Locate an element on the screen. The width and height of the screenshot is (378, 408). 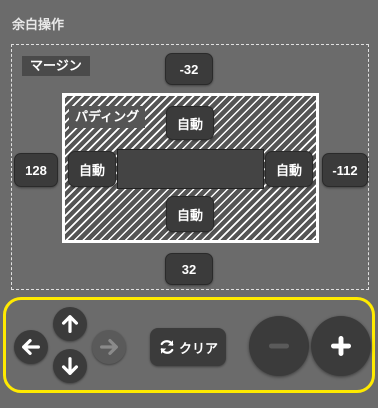
move-up-button is located at coordinates (70, 324).